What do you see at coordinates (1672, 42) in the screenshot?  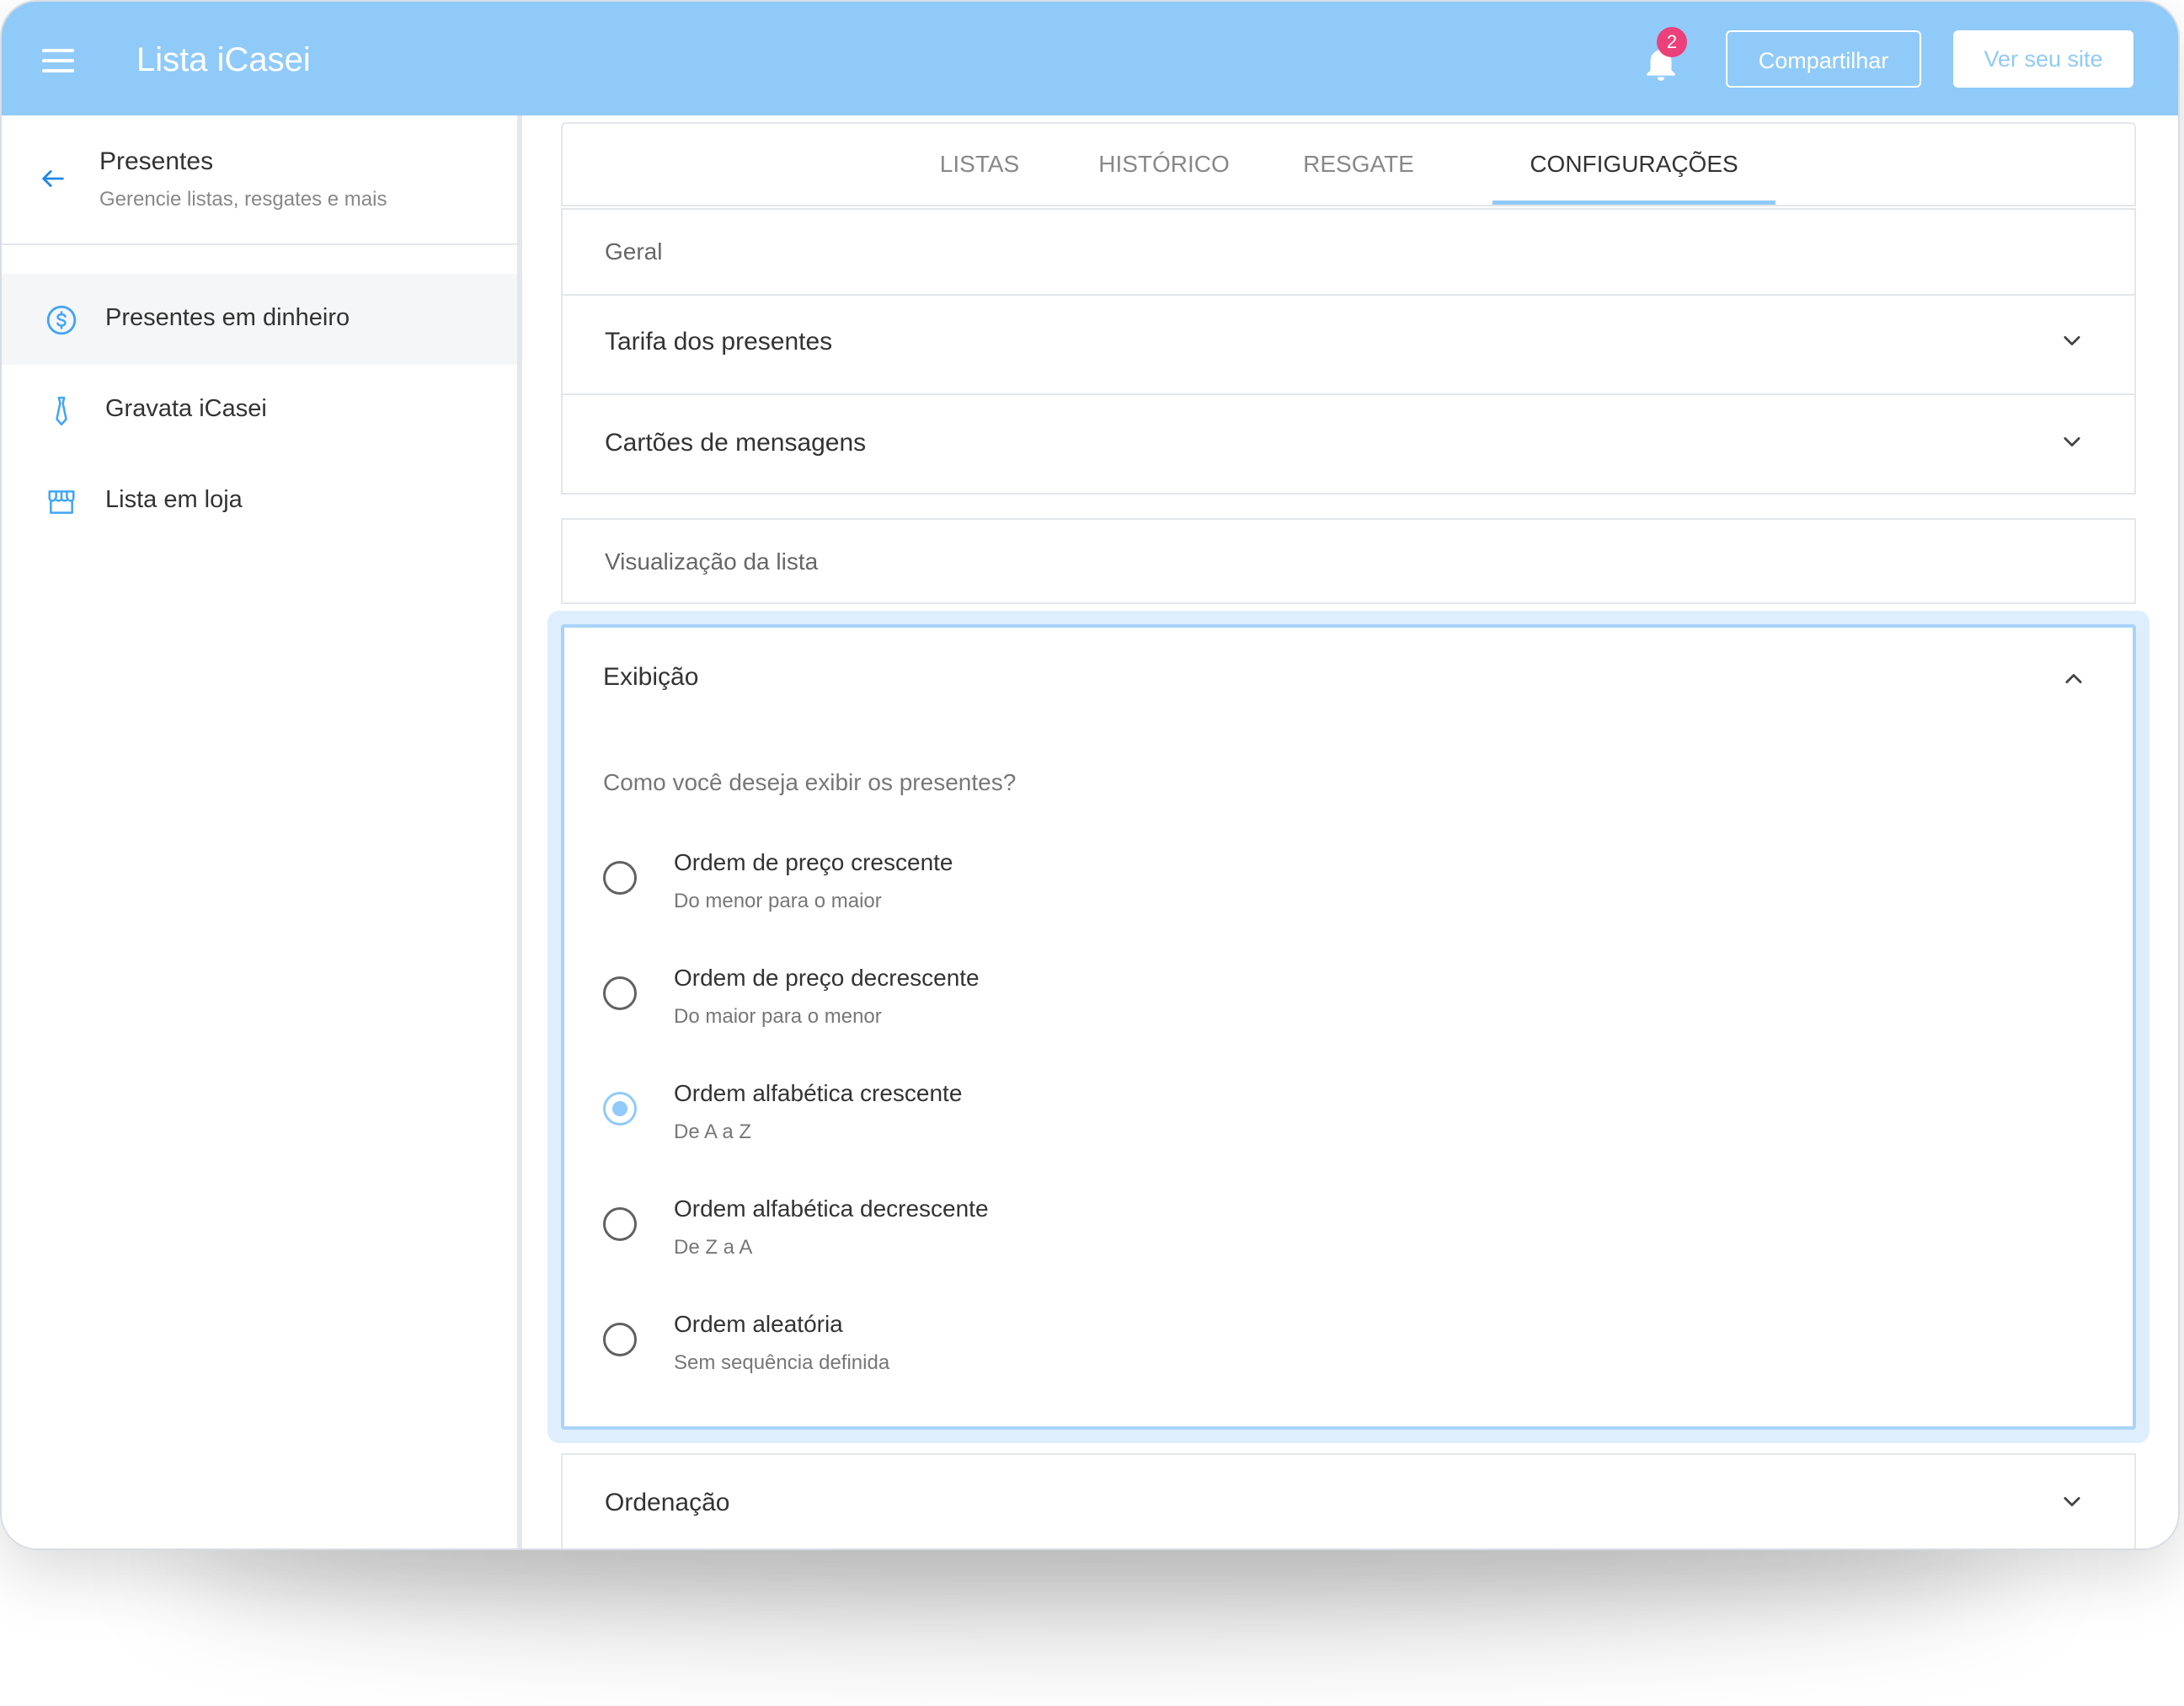 I see `notification-badge: 2` at bounding box center [1672, 42].